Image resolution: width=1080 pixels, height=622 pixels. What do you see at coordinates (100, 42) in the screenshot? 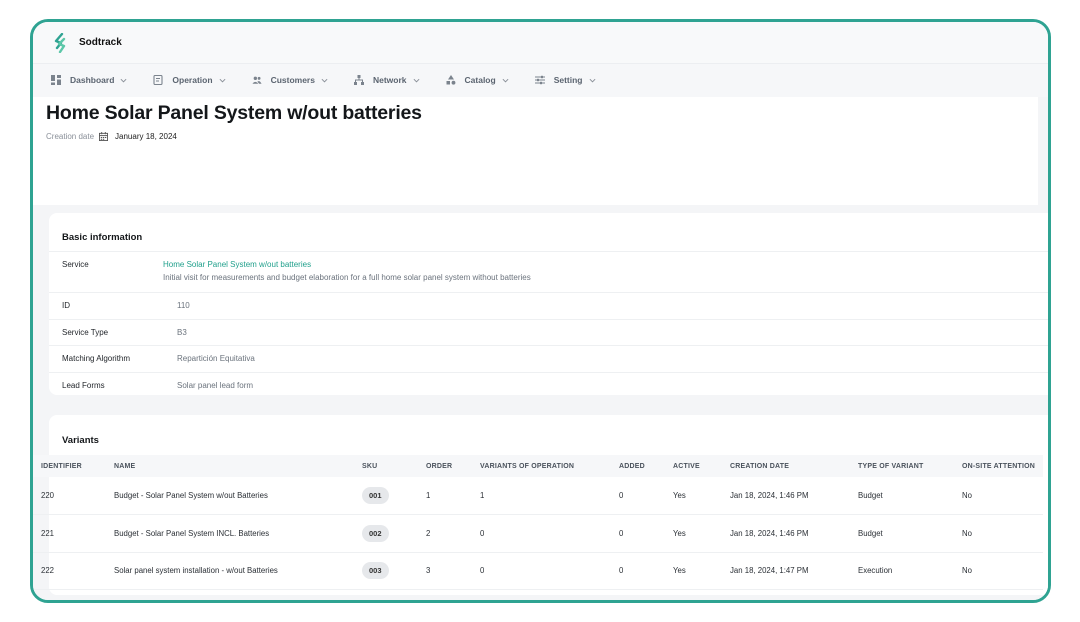
I see `brand-name: Sodtrack` at bounding box center [100, 42].